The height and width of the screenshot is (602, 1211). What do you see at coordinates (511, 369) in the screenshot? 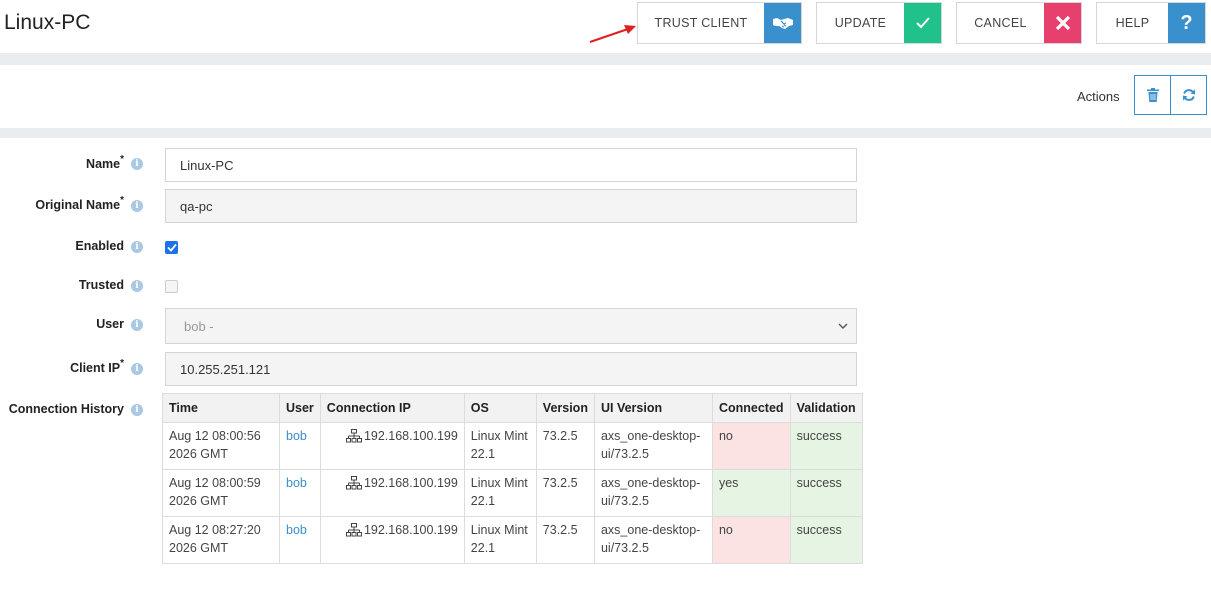
I see `client-ip-field: 10.255.251.121` at bounding box center [511, 369].